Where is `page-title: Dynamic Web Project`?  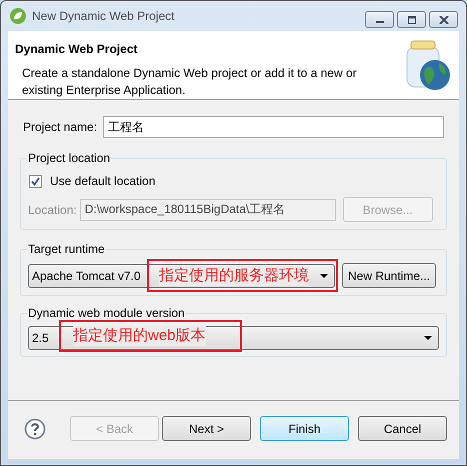 page-title: Dynamic Web Project is located at coordinates (76, 49).